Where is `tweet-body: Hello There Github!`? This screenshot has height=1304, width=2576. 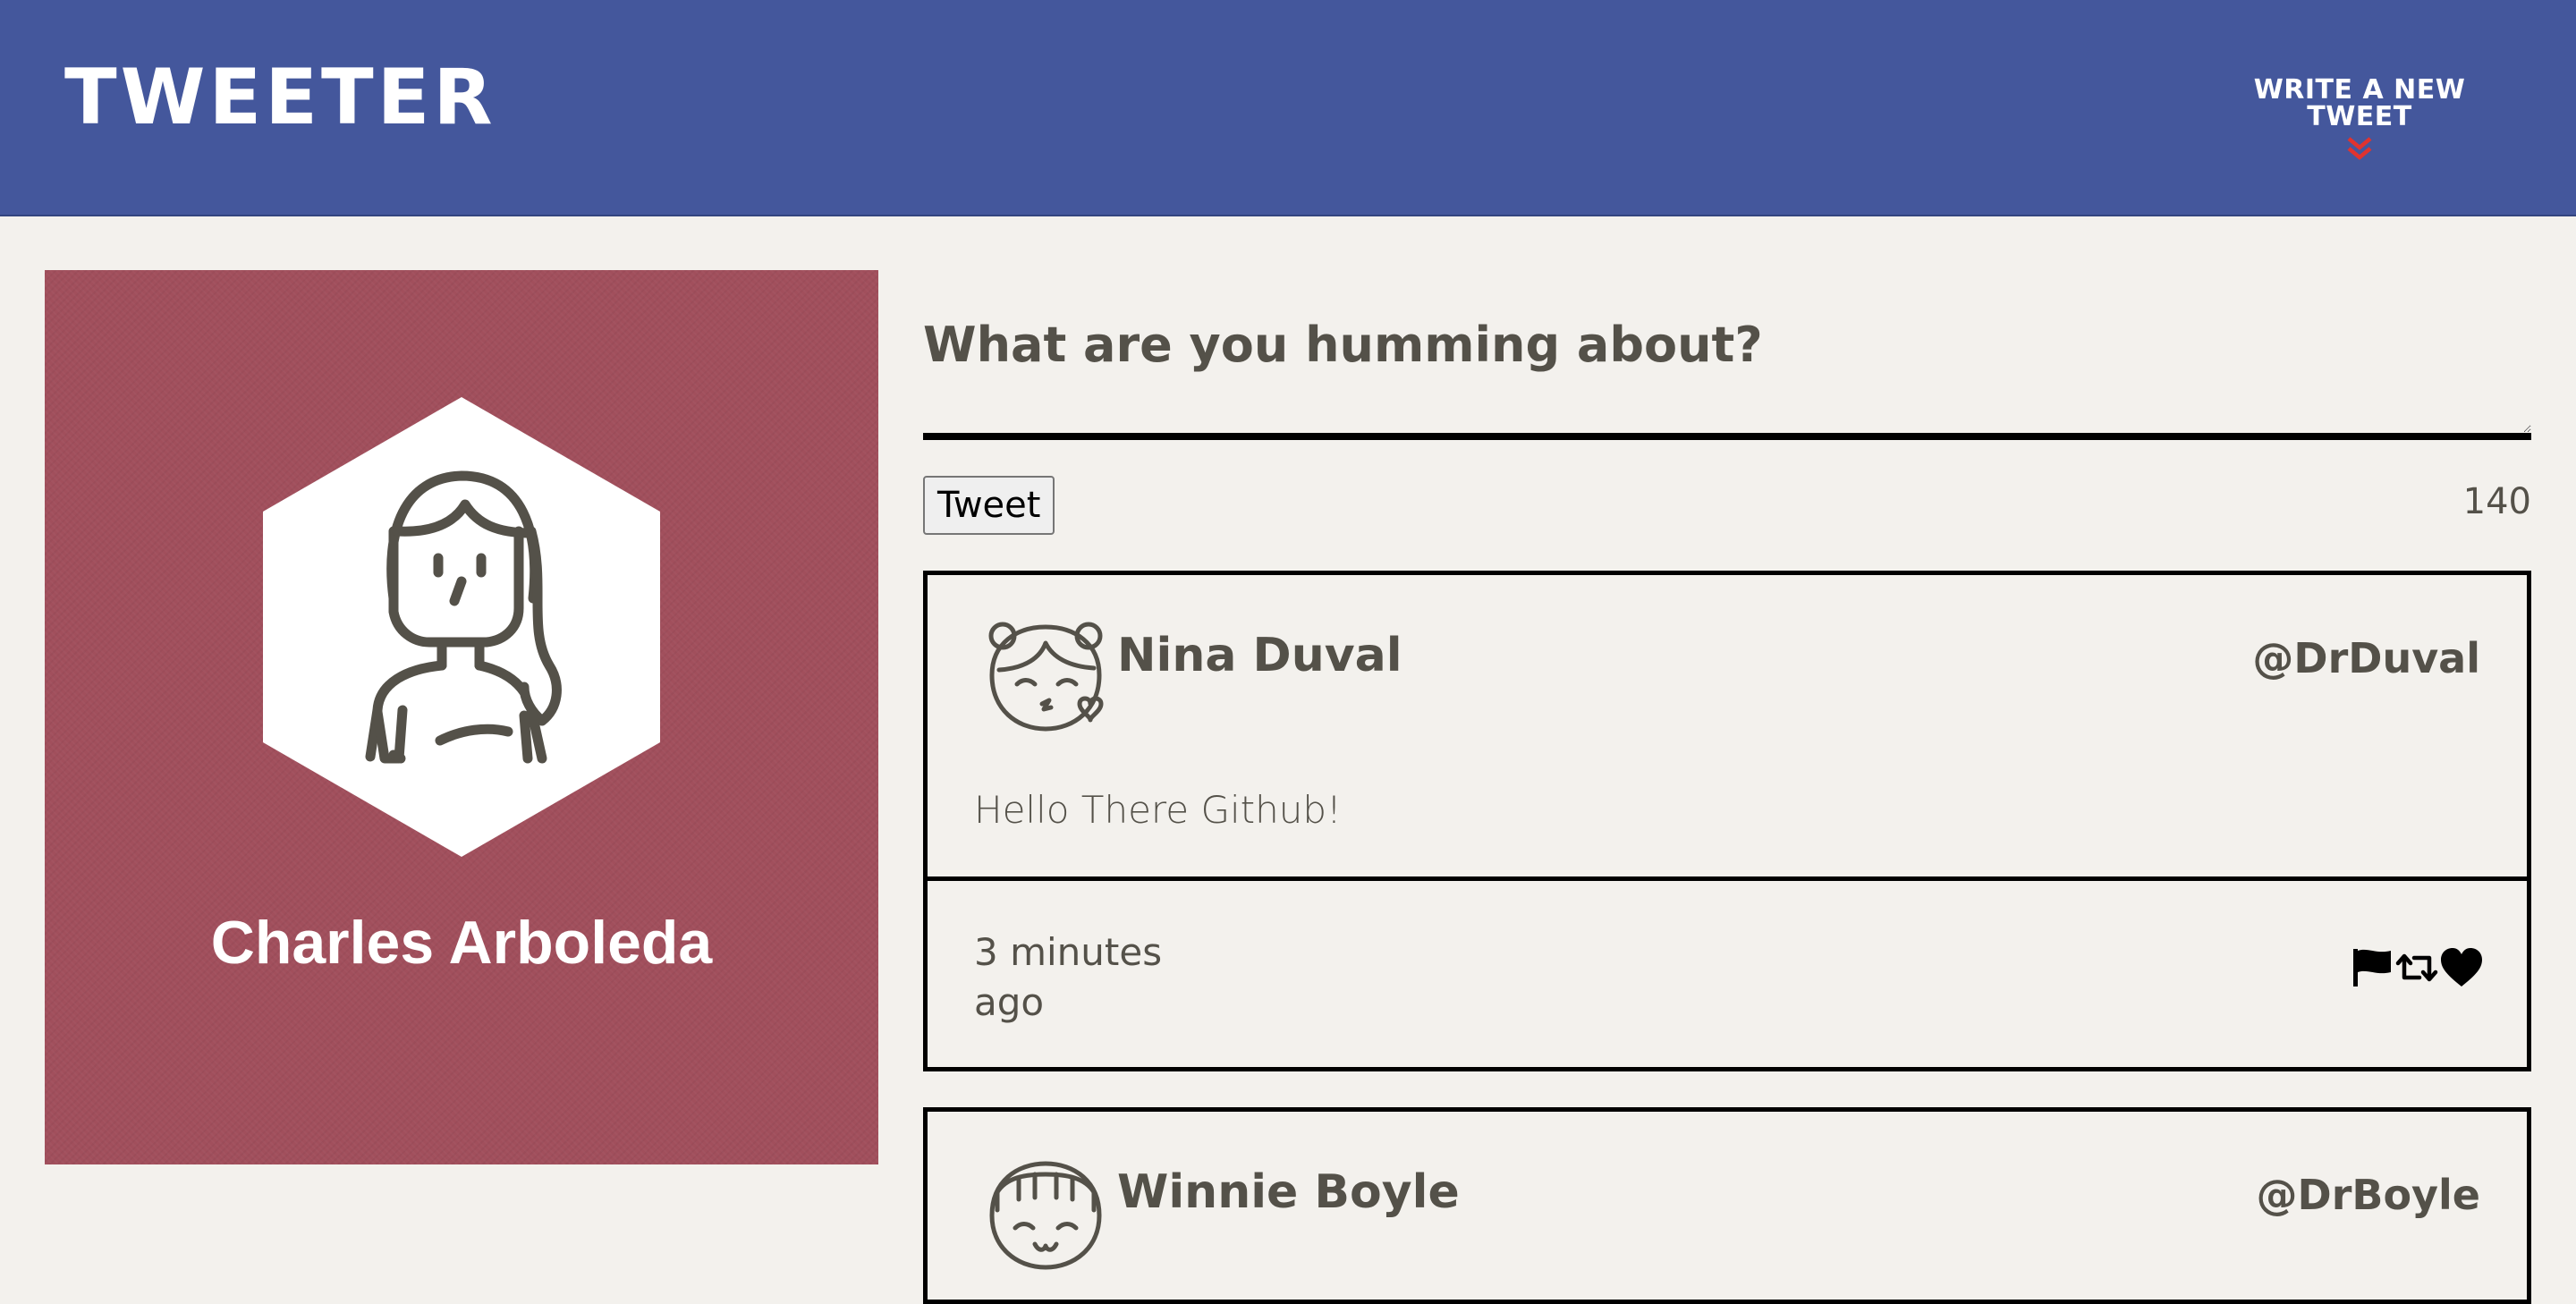 tweet-body: Hello There Github! is located at coordinates (1158, 810).